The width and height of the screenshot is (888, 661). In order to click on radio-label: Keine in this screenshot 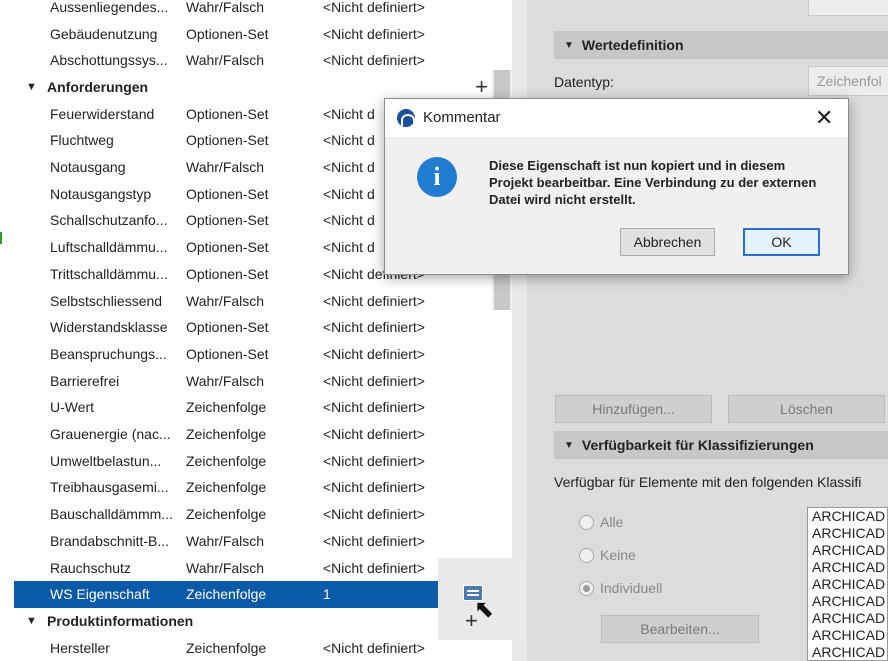, I will do `click(618, 555)`.